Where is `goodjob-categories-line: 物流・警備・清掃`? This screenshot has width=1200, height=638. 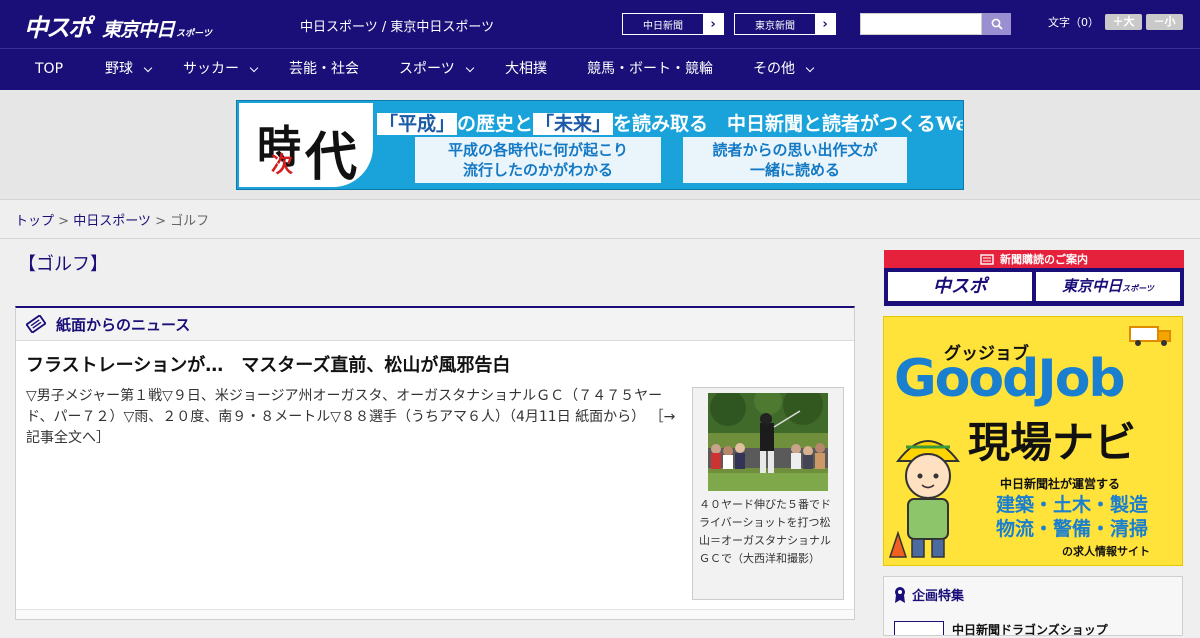 goodjob-categories-line: 物流・警備・清掃 is located at coordinates (1072, 529).